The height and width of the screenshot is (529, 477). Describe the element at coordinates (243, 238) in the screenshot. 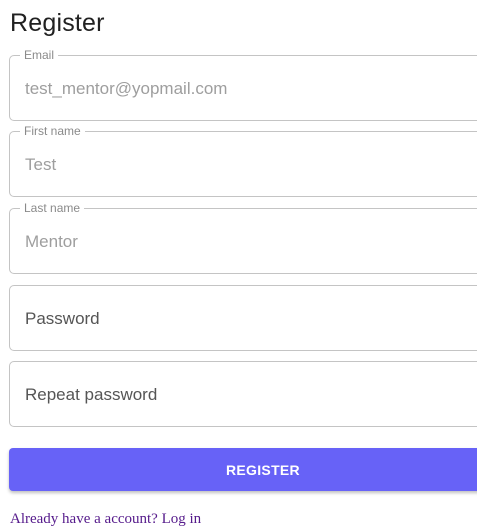

I see `last-name-field: Last name Mentor` at that location.